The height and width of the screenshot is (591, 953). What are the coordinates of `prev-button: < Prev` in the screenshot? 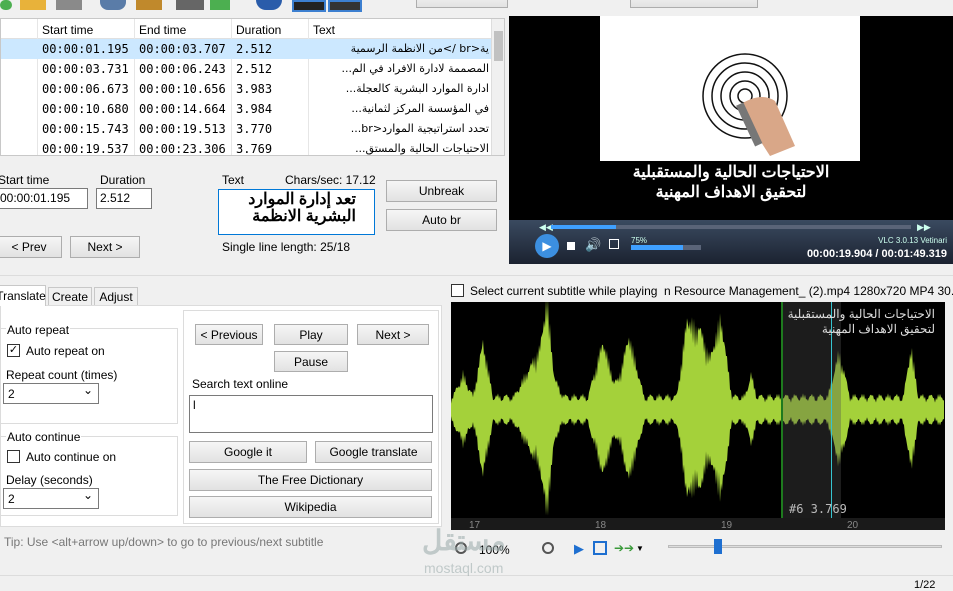 It's located at (31, 247).